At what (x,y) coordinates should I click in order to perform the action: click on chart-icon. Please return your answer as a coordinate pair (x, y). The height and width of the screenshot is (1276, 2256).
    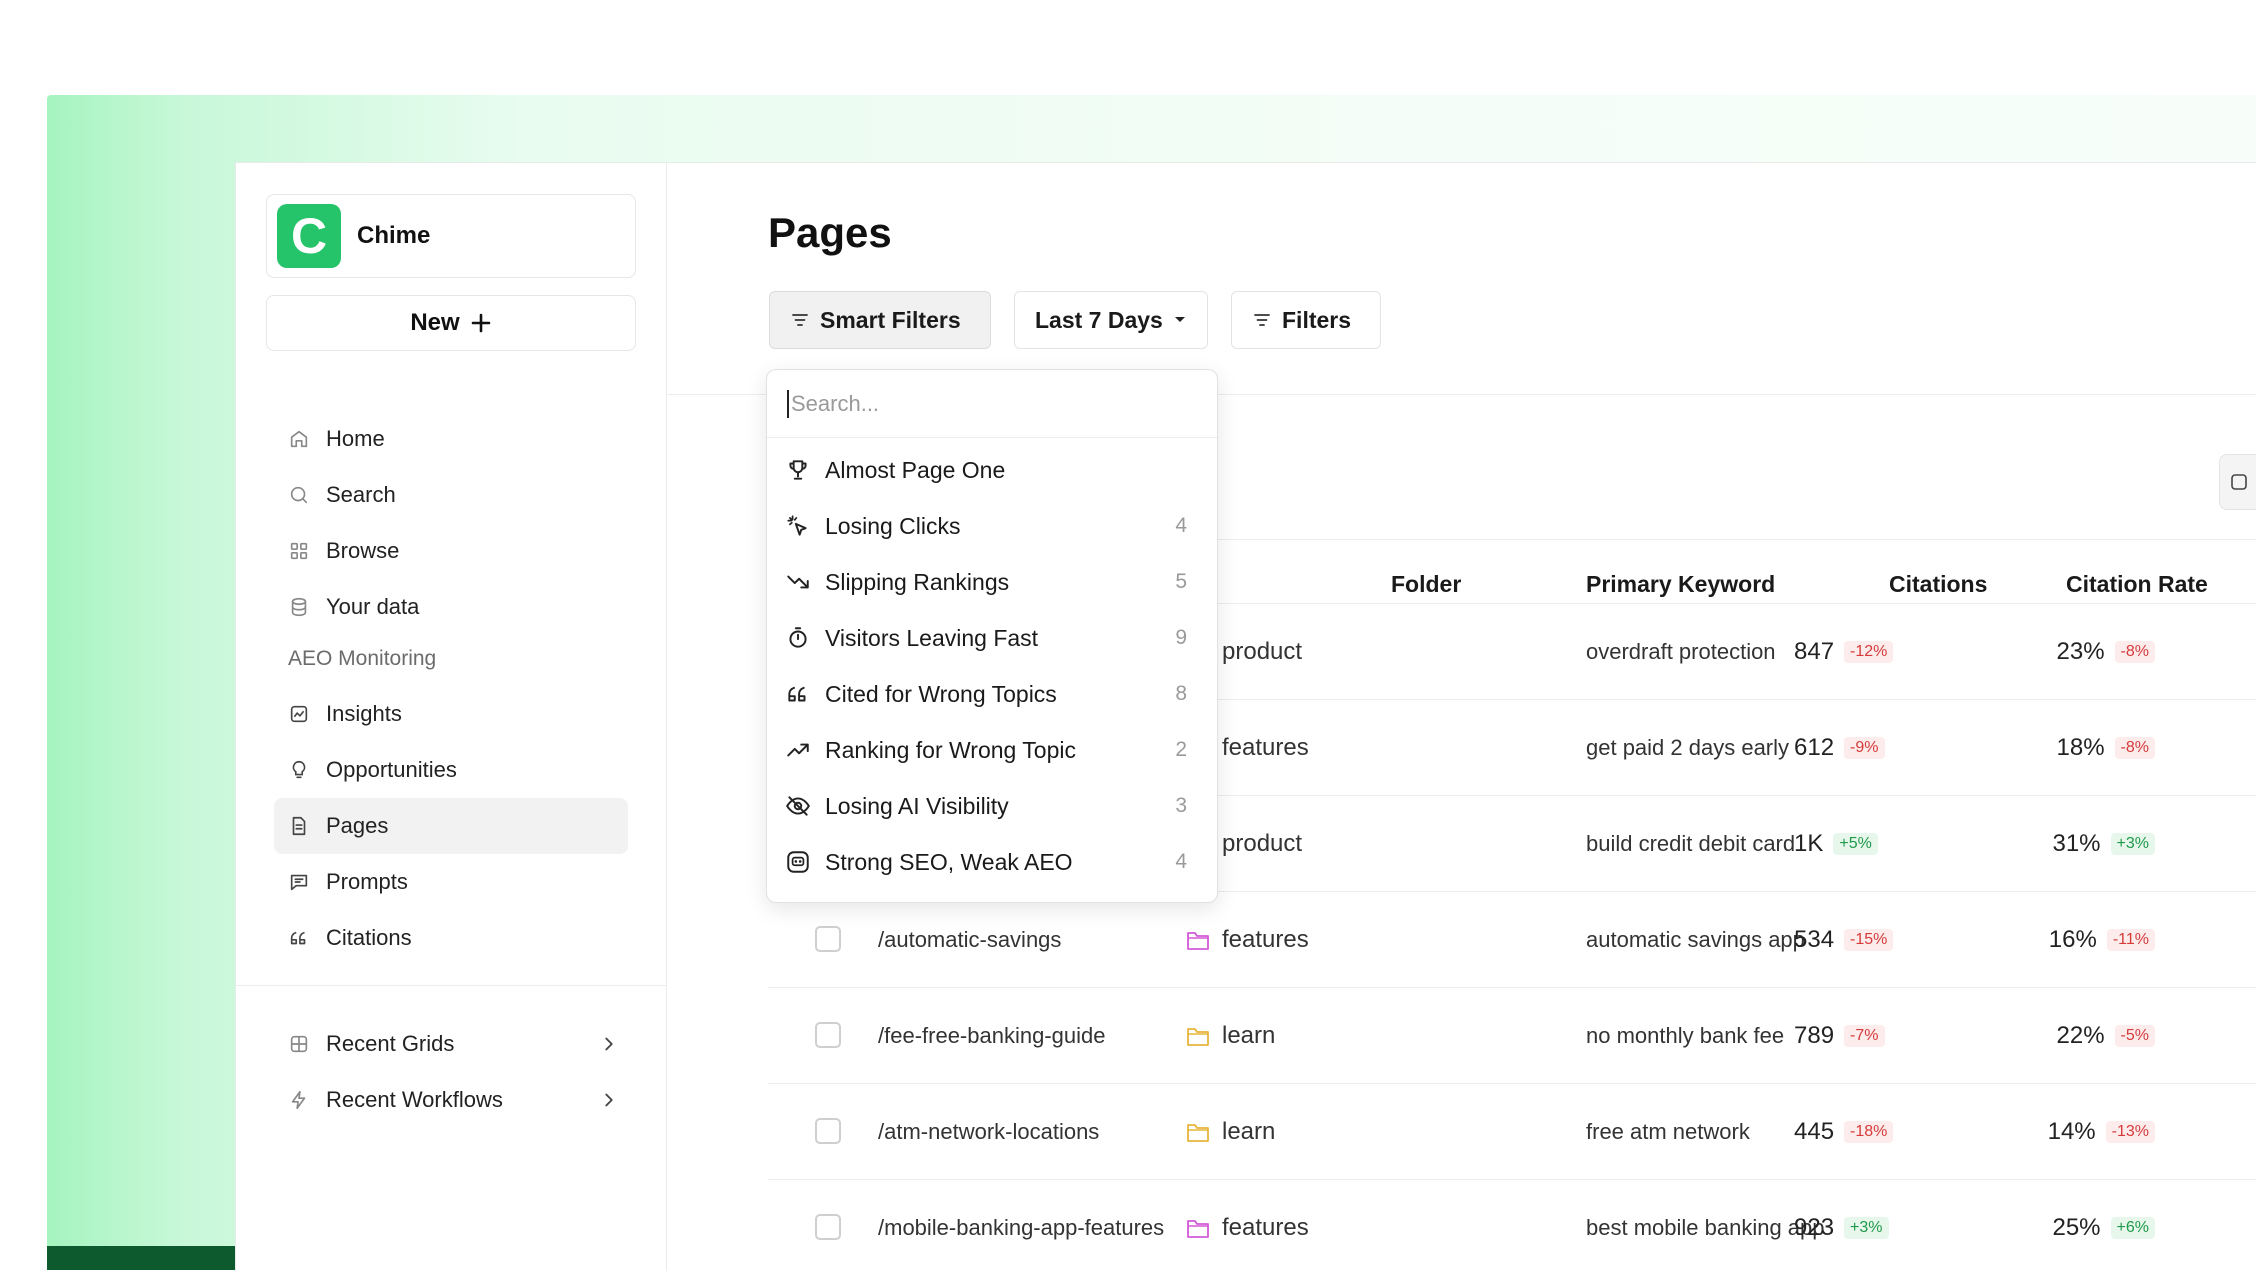
    Looking at the image, I should click on (299, 714).